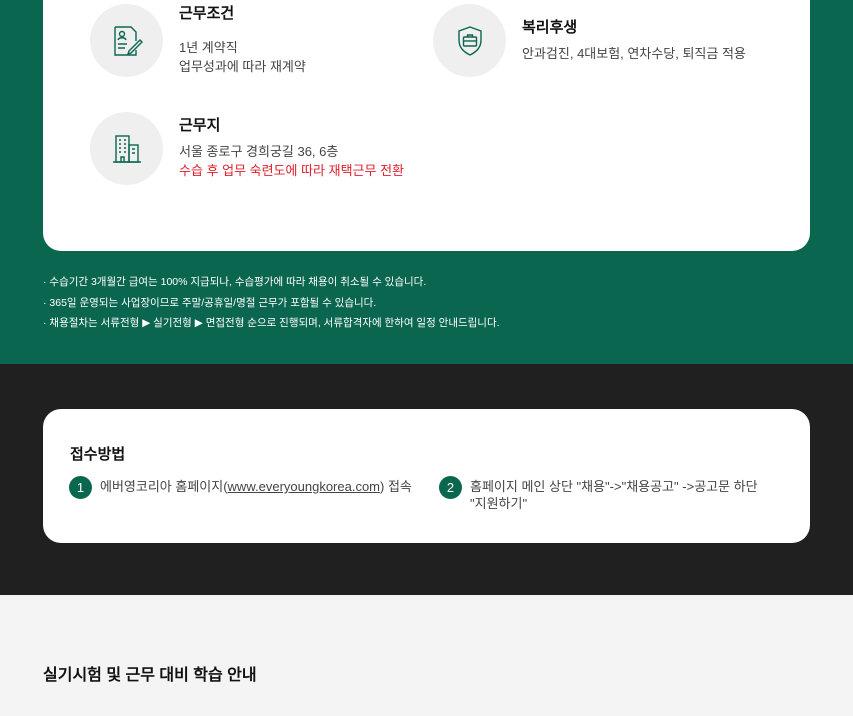  Describe the element at coordinates (614, 486) in the screenshot. I see `step-text-line: 홈페이지 메인 상단 "채용"->"채용공고" ->공고문 하단` at that location.